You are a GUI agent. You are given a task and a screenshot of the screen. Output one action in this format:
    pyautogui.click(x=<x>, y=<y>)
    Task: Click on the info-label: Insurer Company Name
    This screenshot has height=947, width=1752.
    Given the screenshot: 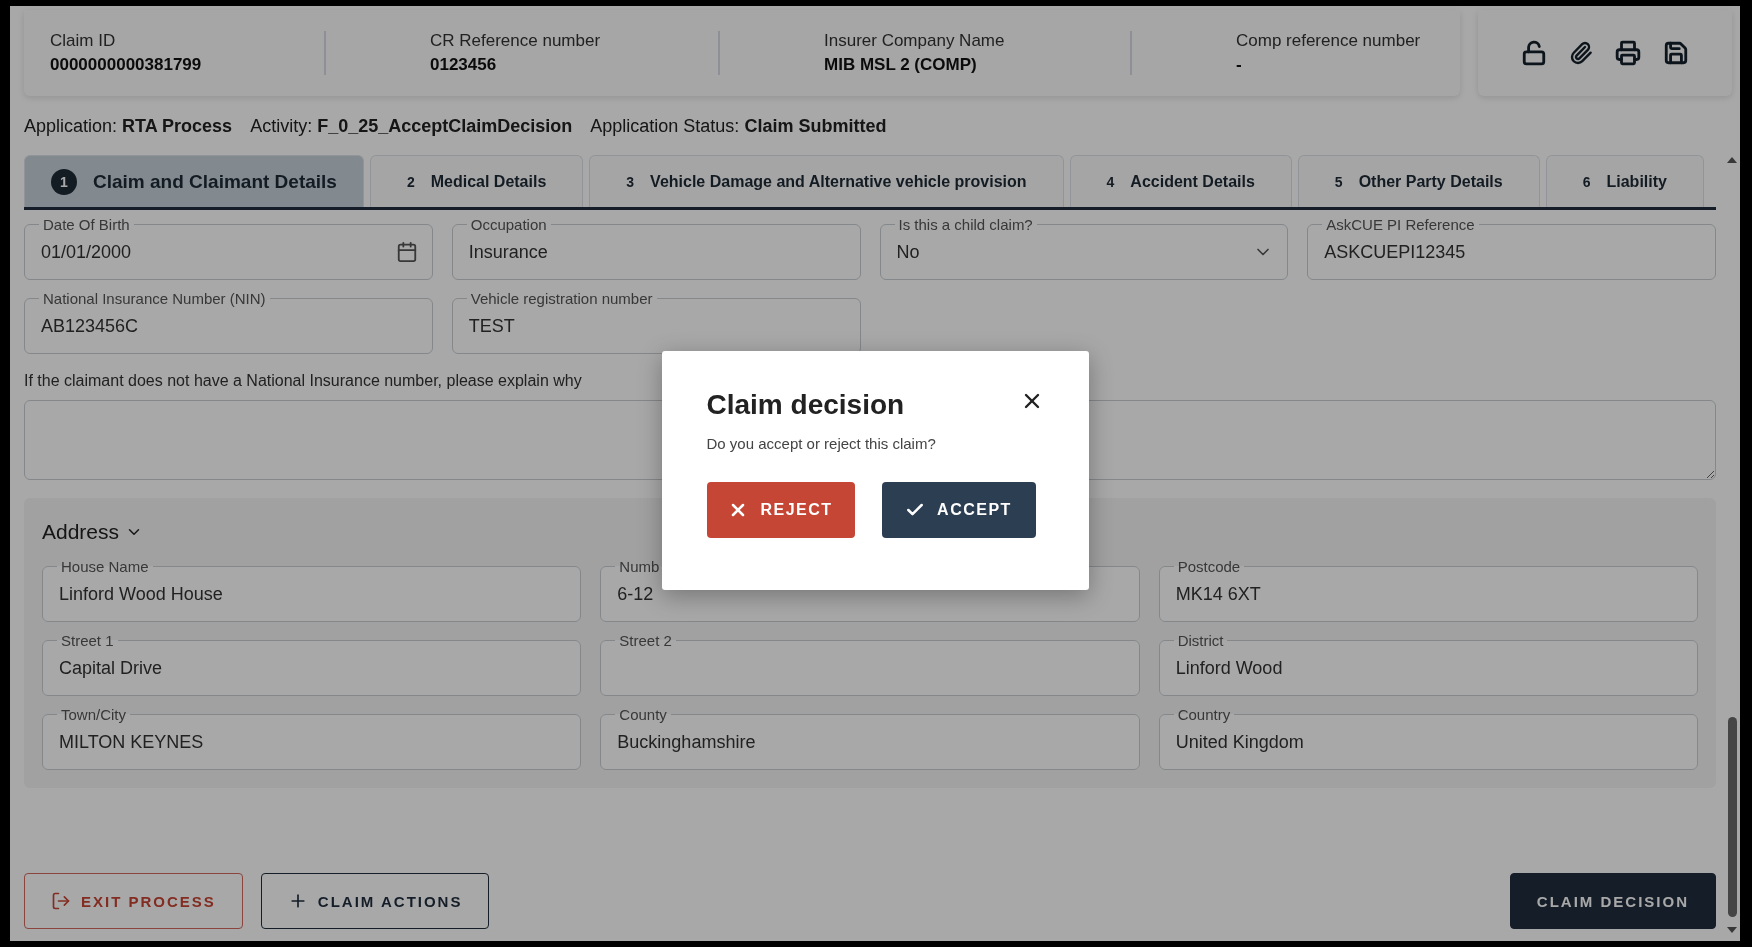 What is the action you would take?
    pyautogui.click(x=915, y=41)
    